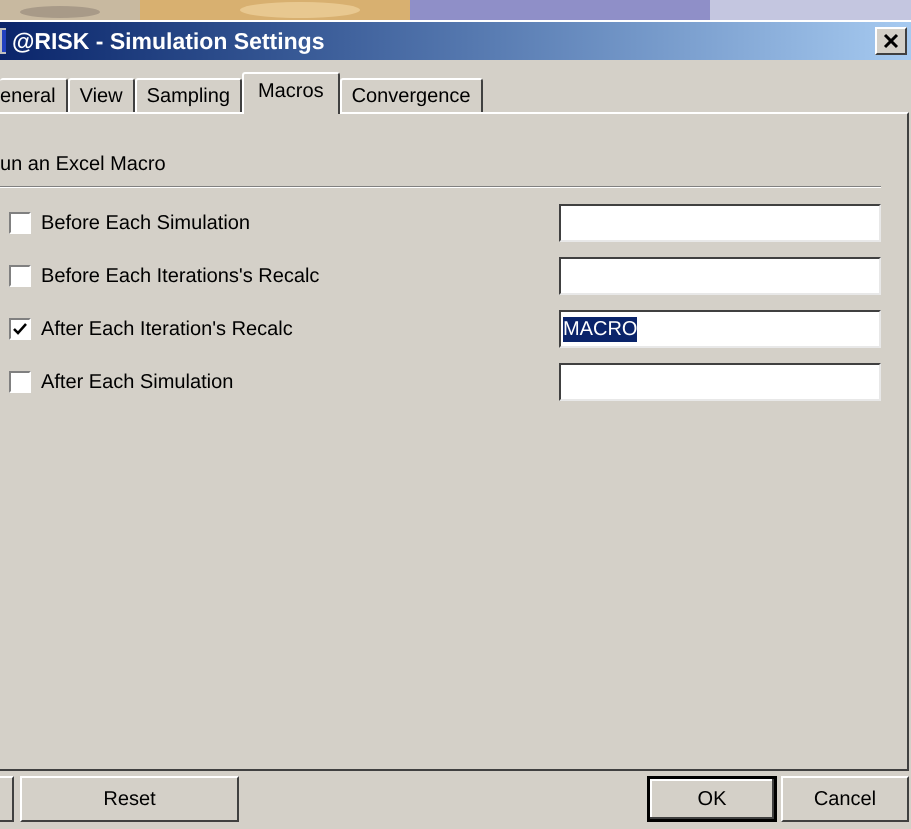  What do you see at coordinates (291, 93) in the screenshot?
I see `tab: Macros` at bounding box center [291, 93].